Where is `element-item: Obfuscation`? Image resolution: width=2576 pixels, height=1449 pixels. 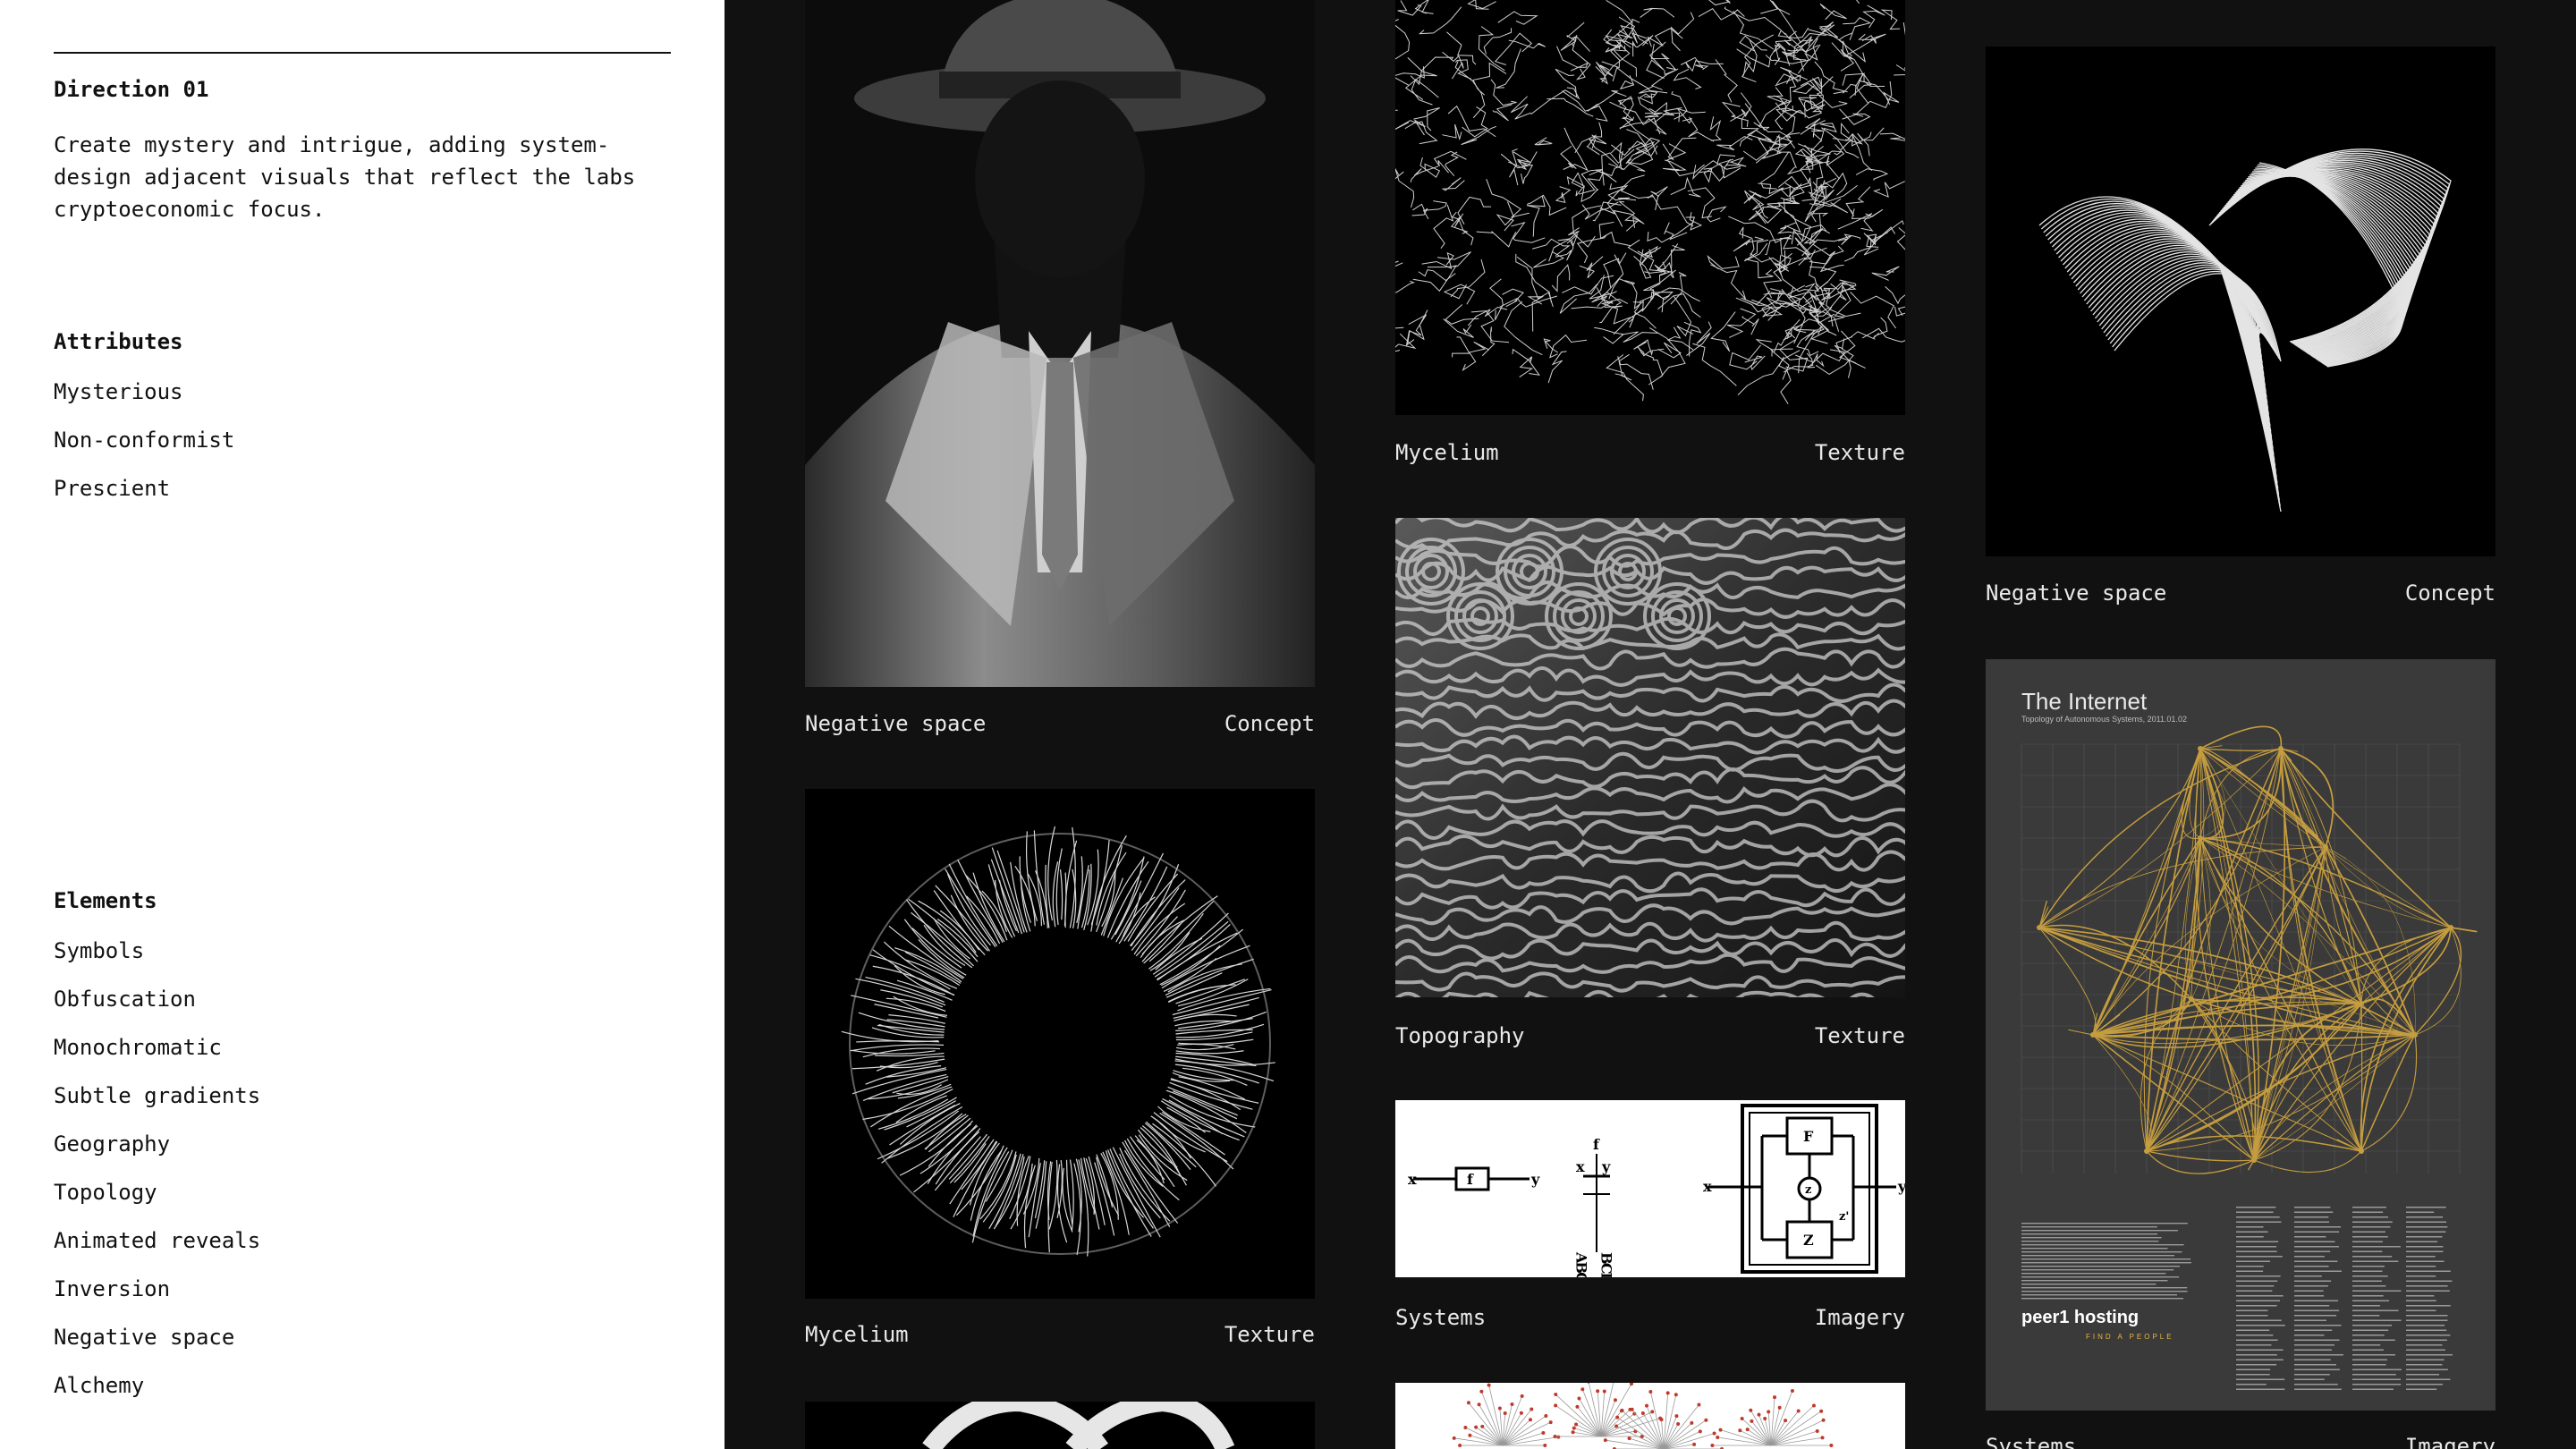
element-item: Obfuscation is located at coordinates (125, 999).